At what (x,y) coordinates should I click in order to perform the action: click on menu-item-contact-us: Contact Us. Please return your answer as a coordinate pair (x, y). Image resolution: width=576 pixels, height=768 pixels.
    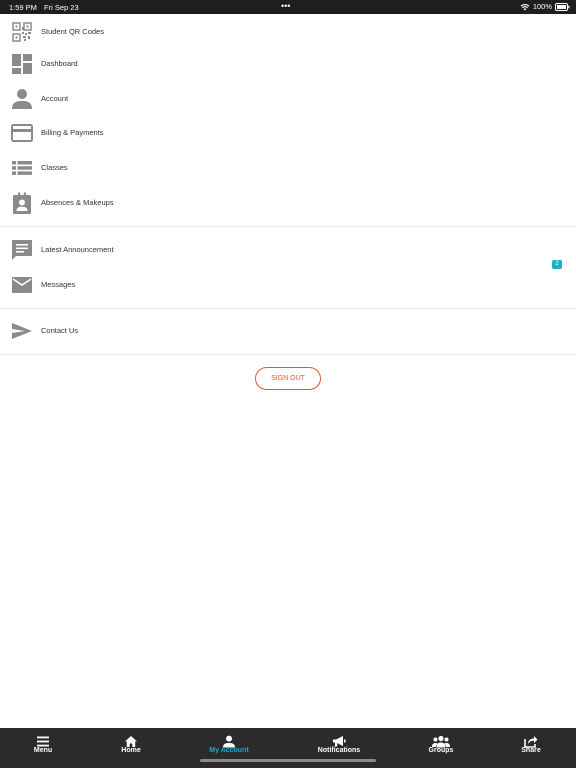
    Looking at the image, I should click on (288, 331).